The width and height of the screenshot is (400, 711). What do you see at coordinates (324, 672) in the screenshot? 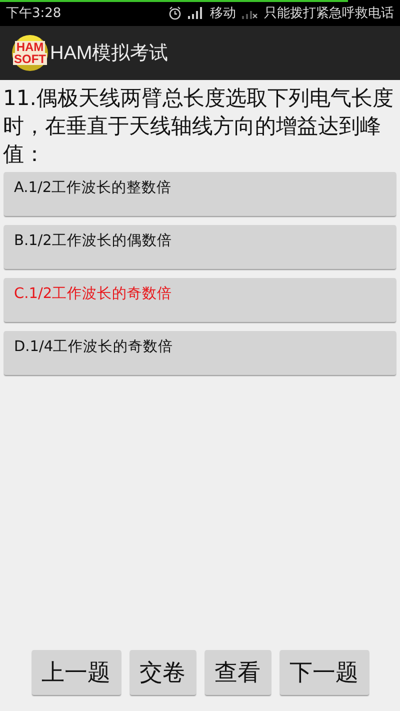
I see `nav-button: 下一题` at bounding box center [324, 672].